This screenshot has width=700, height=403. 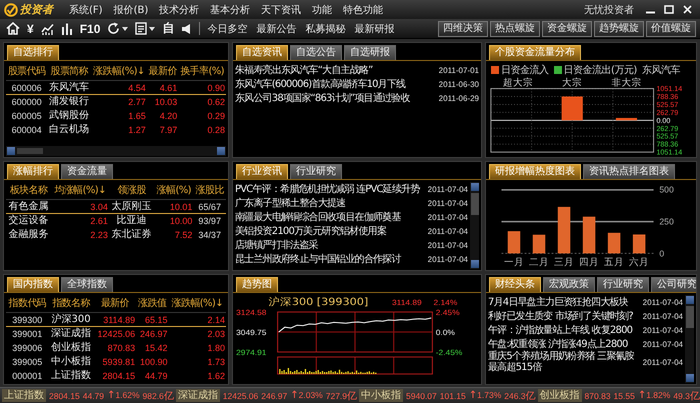 What do you see at coordinates (569, 284) in the screenshot?
I see `tab: 宏观政策` at bounding box center [569, 284].